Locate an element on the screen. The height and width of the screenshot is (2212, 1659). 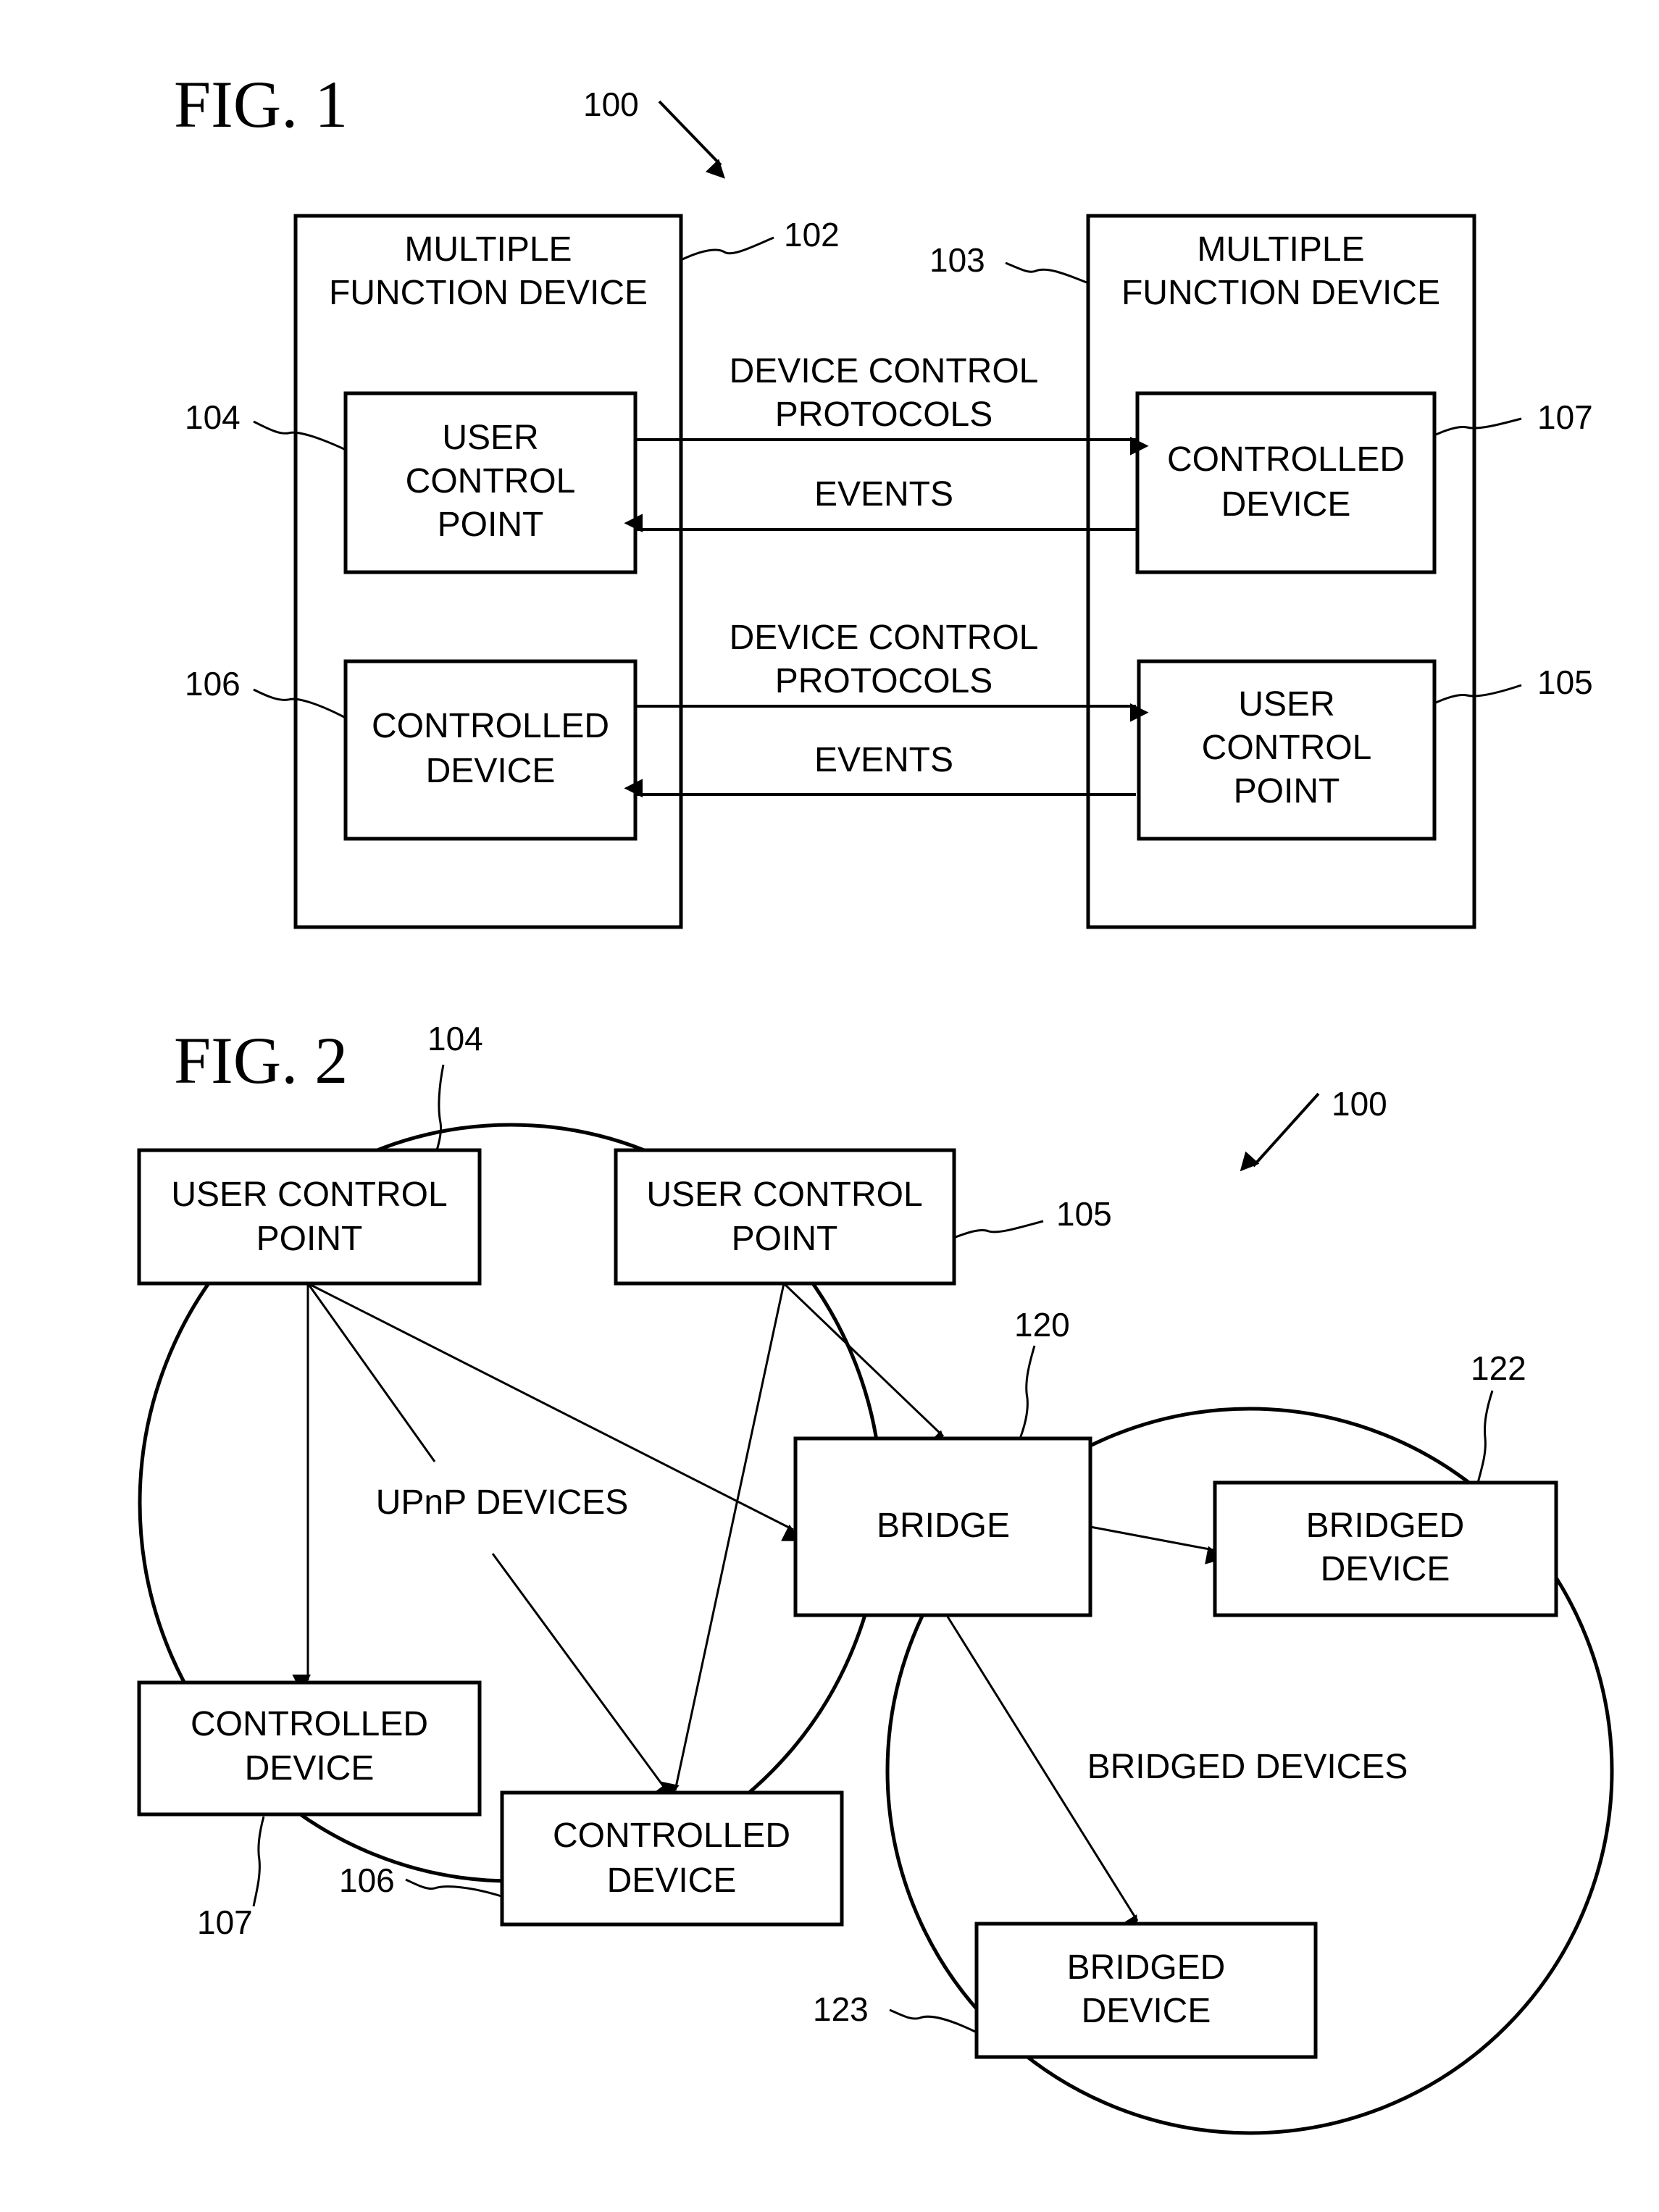
fig2-bridge-to-bridged122-arrow is located at coordinates (1157, 1544).